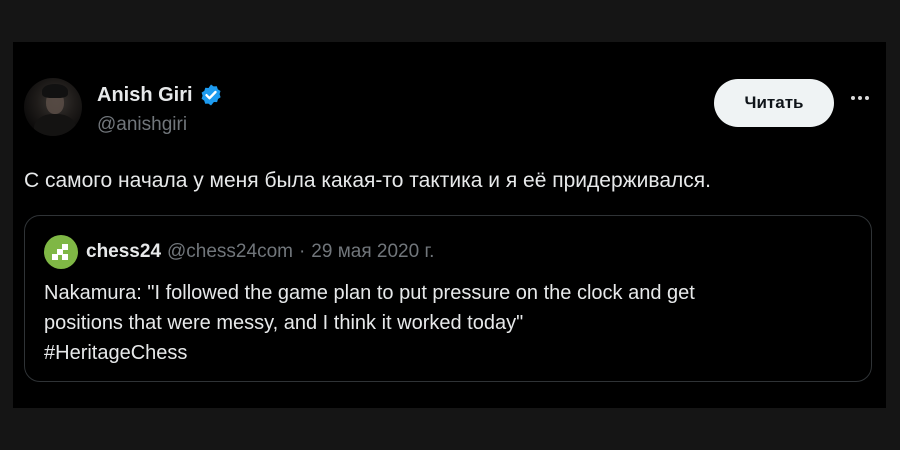 The image size is (900, 450). I want to click on author-name-row: Anish Giri, so click(160, 95).